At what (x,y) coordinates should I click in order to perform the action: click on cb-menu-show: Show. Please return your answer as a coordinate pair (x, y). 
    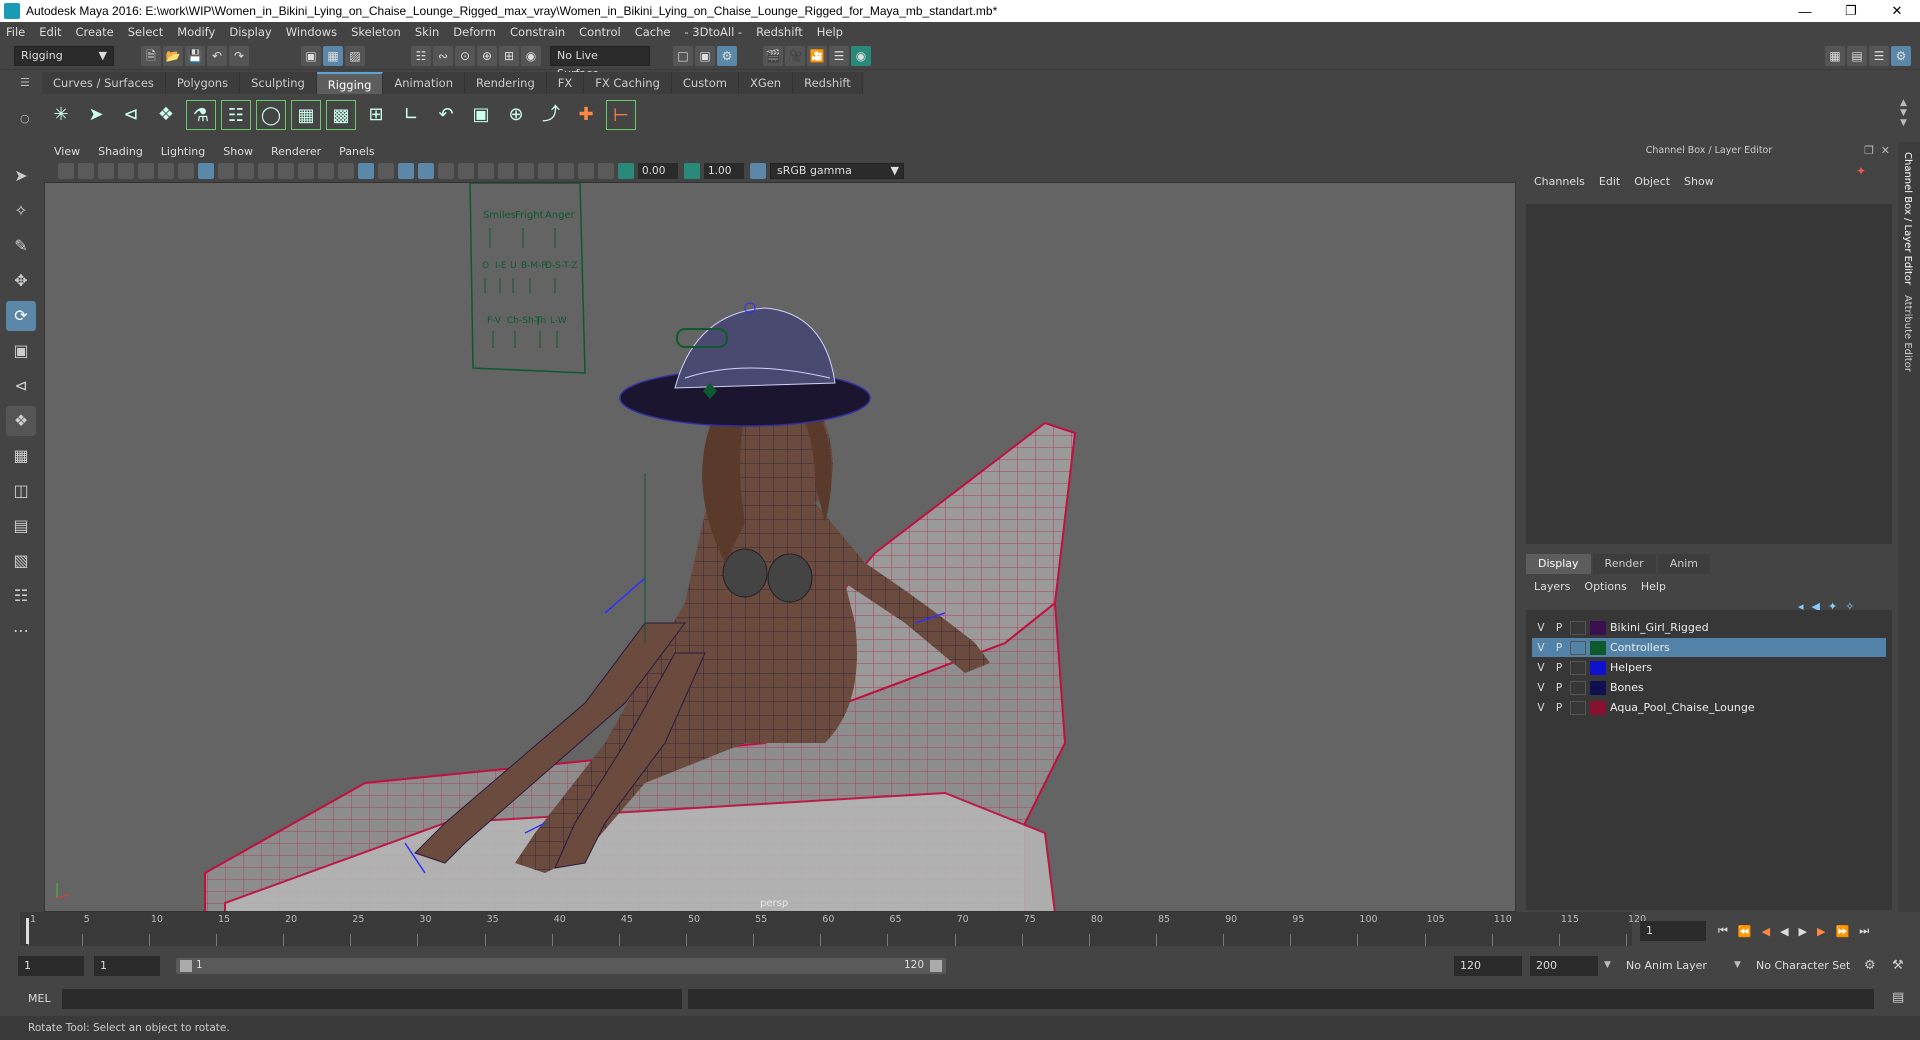
    Looking at the image, I should click on (1699, 181).